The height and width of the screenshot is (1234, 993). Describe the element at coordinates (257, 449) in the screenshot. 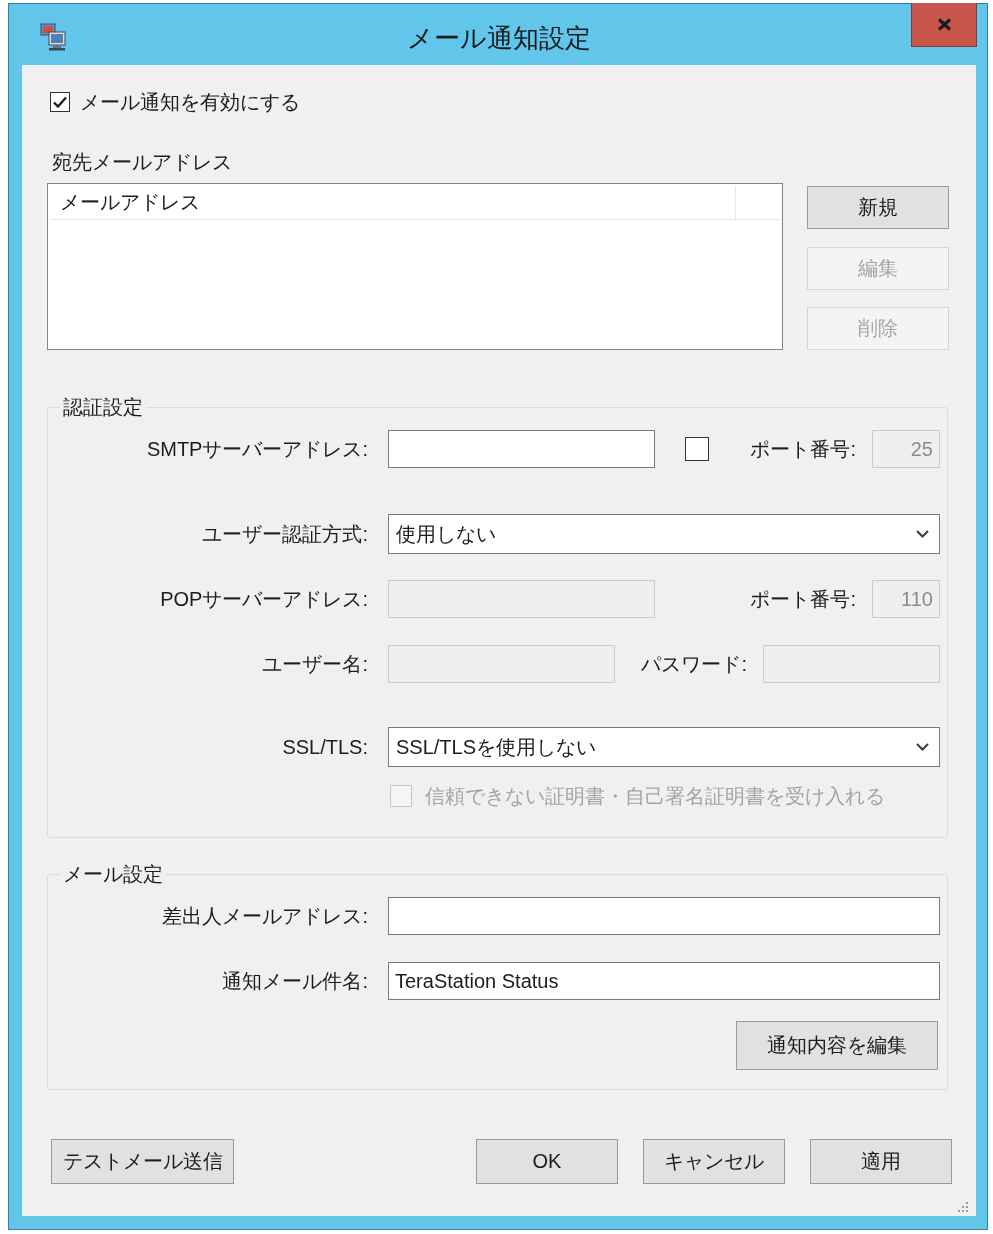

I see `field-label: SMTPサーバーアドレス:` at that location.